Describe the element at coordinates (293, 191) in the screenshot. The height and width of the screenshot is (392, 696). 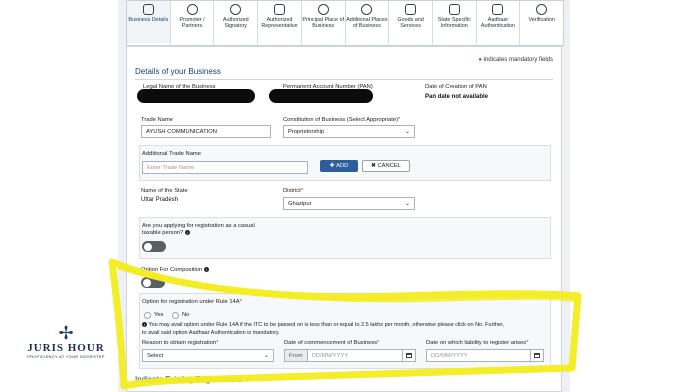
I see `district-label: District*` at that location.